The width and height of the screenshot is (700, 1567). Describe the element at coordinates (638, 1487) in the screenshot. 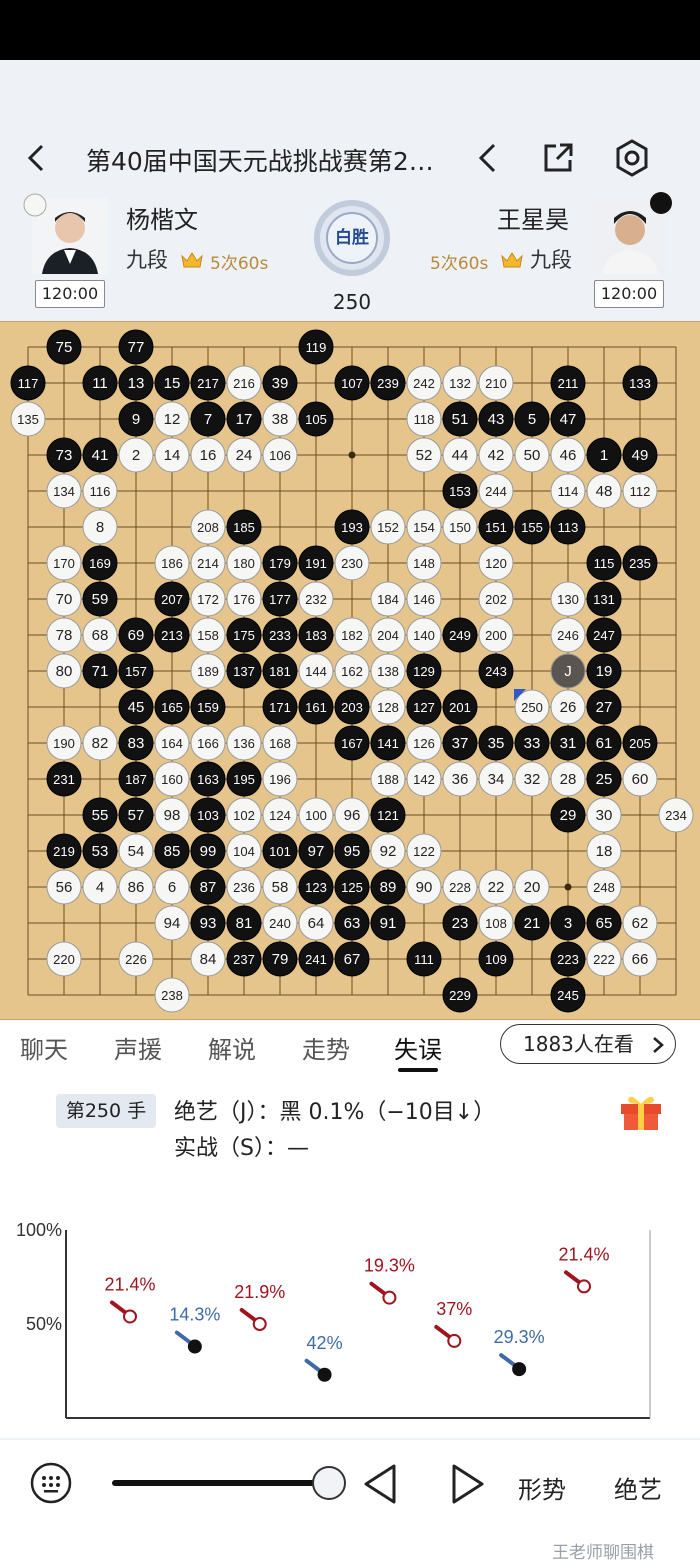

I see `ai-button: 绝艺` at that location.